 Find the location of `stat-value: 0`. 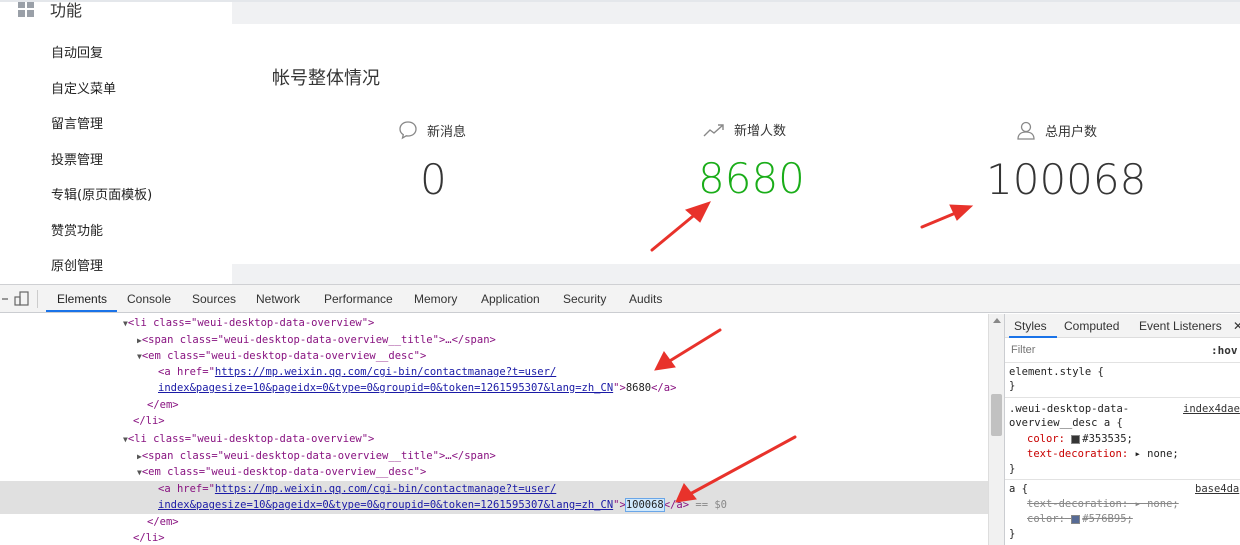

stat-value: 0 is located at coordinates (433, 179).